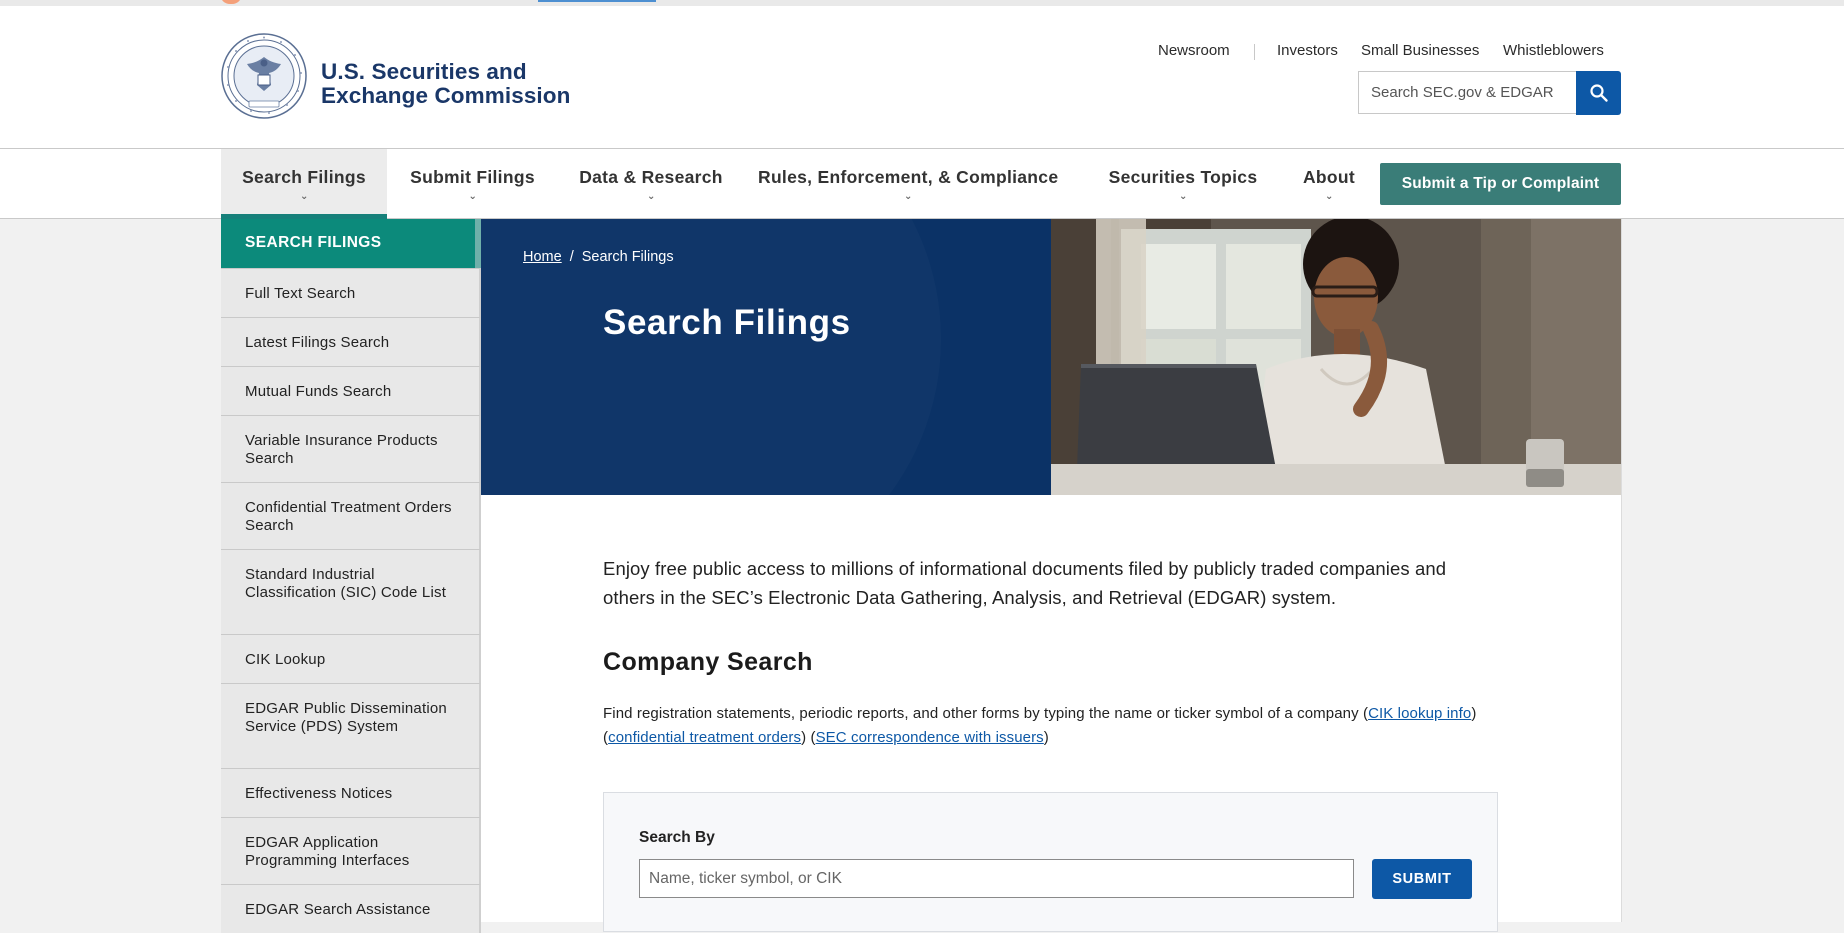  Describe the element at coordinates (231, 2) in the screenshot. I see `banner-flag-icon` at that location.